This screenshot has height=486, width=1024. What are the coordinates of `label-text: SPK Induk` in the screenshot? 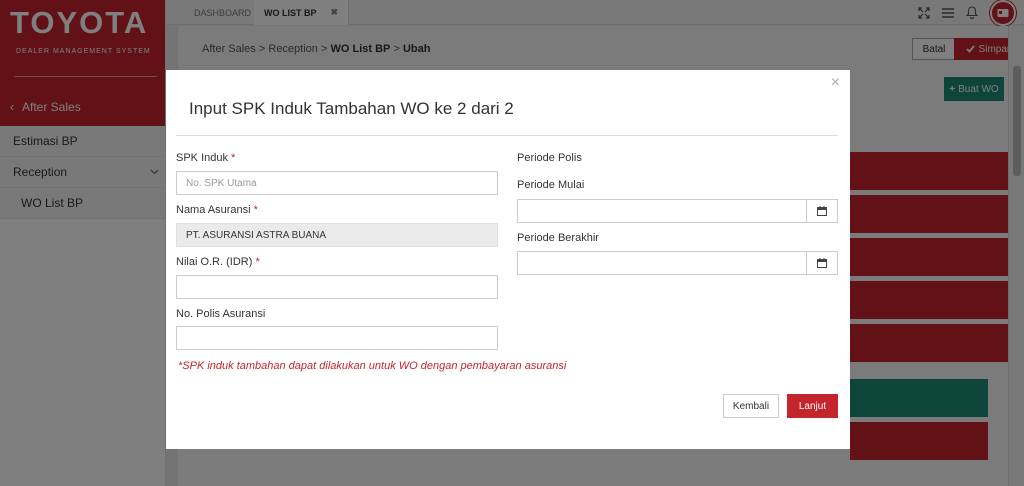 It's located at (202, 158).